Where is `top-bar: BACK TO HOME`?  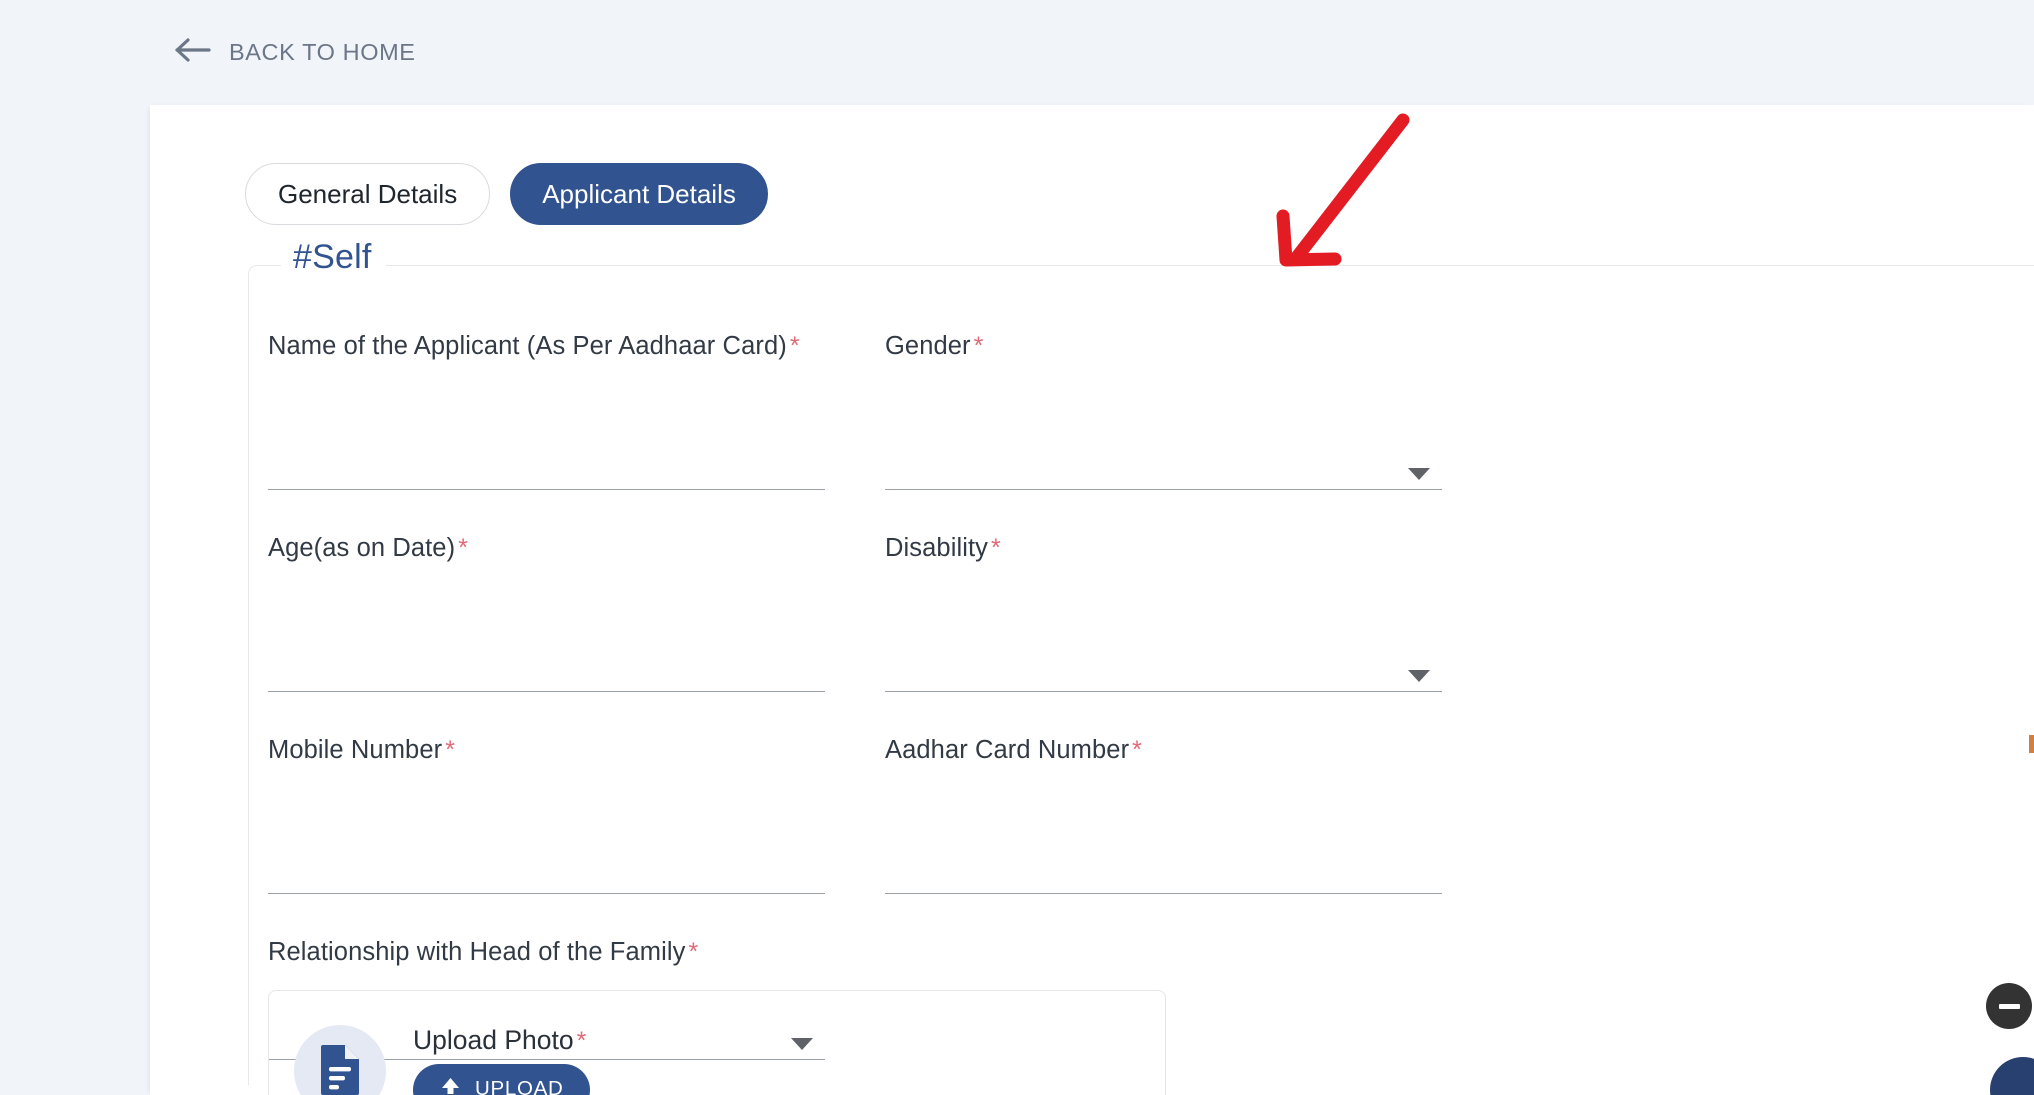
top-bar: BACK TO HOME is located at coordinates (1017, 52).